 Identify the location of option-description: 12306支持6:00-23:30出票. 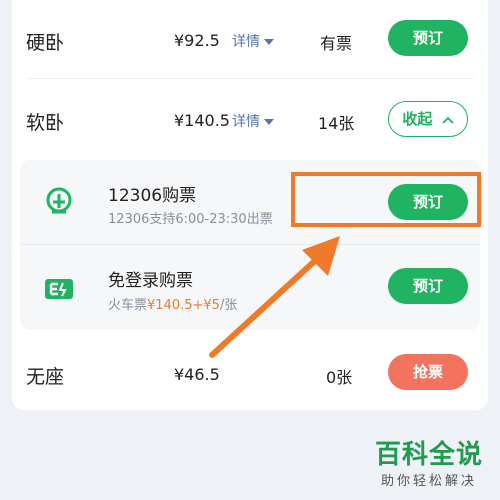
(190, 219).